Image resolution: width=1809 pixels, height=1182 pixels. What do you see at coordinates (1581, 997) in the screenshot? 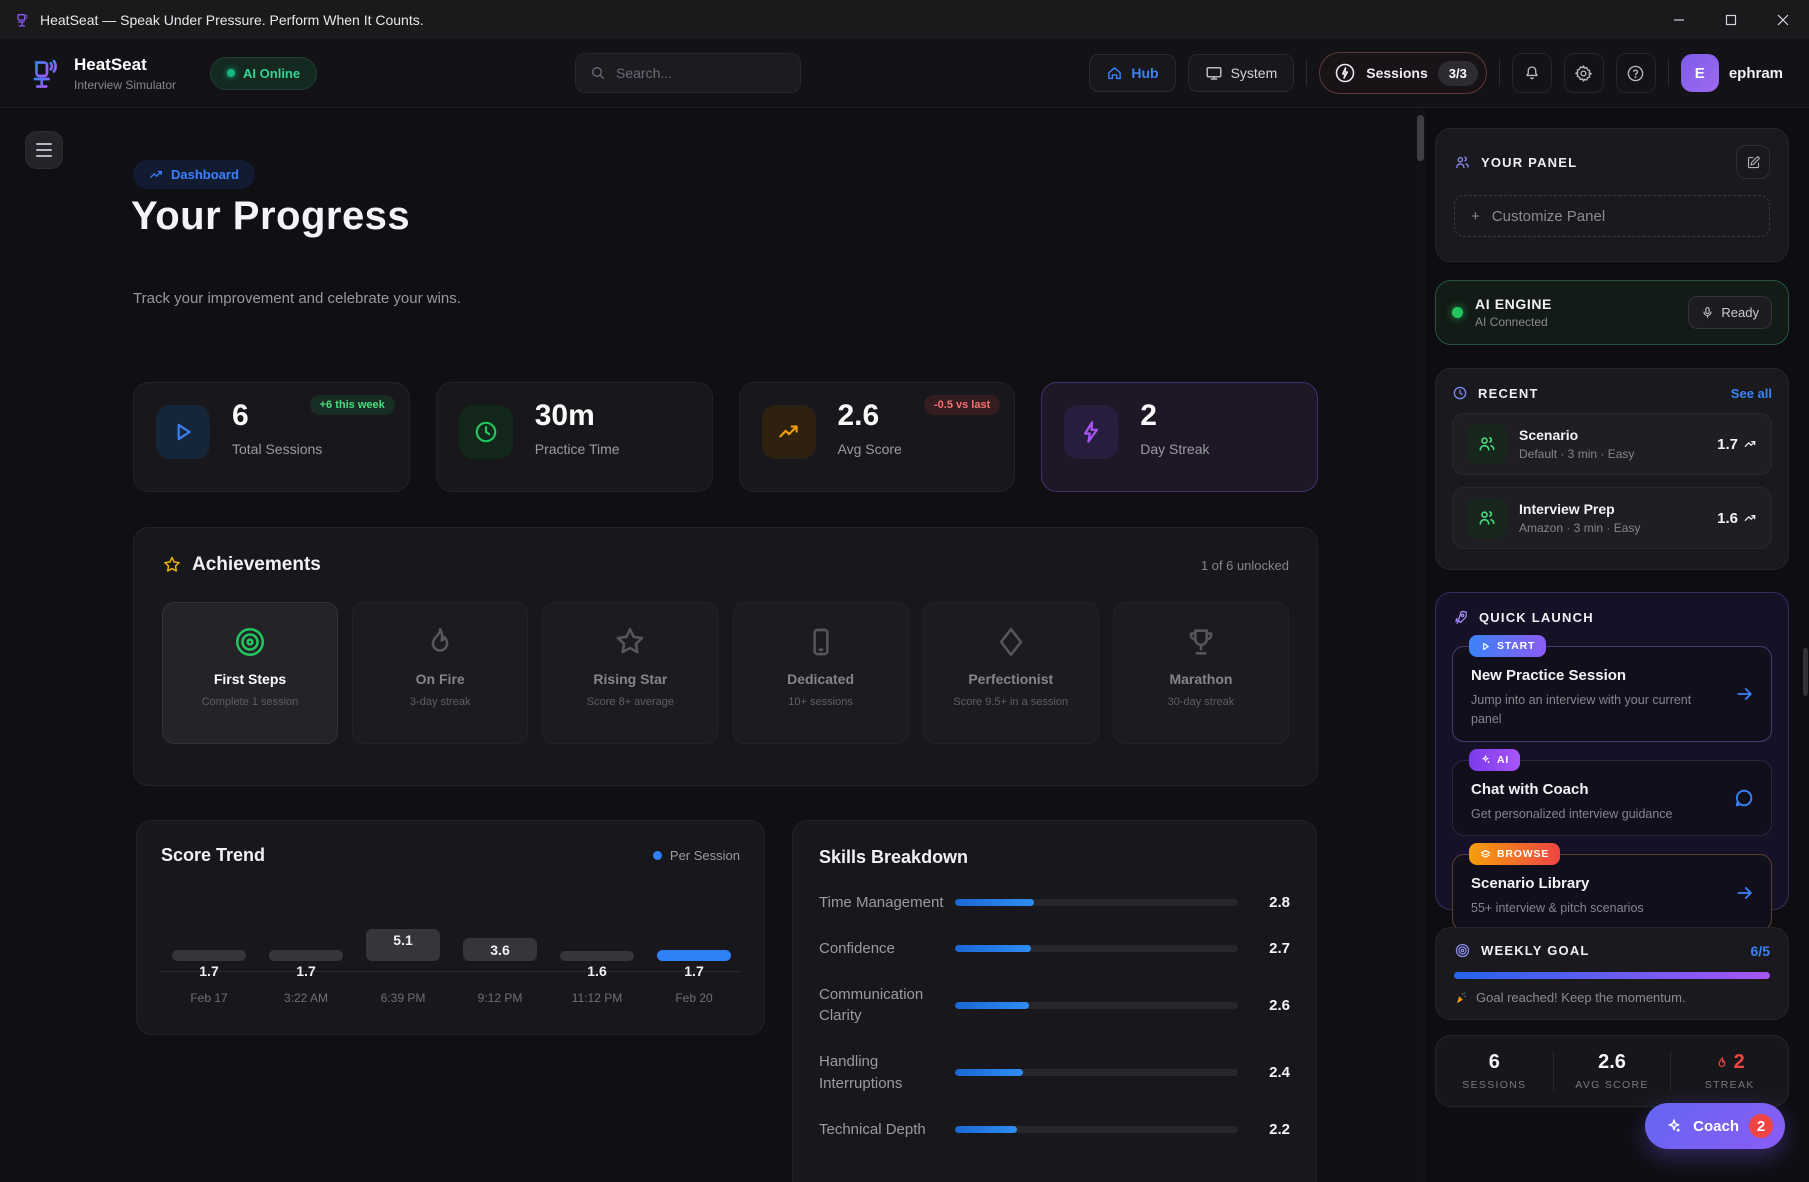
I see `goal-caption: Goal reached! Keep the momentum.` at bounding box center [1581, 997].